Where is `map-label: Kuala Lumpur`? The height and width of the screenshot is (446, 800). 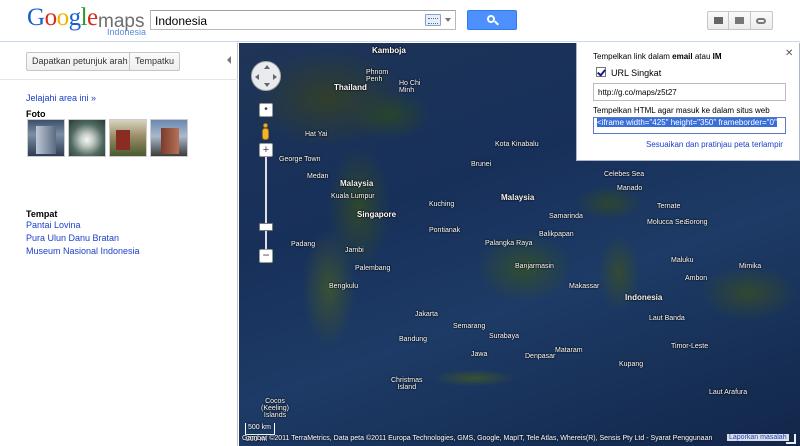 map-label: Kuala Lumpur is located at coordinates (353, 196).